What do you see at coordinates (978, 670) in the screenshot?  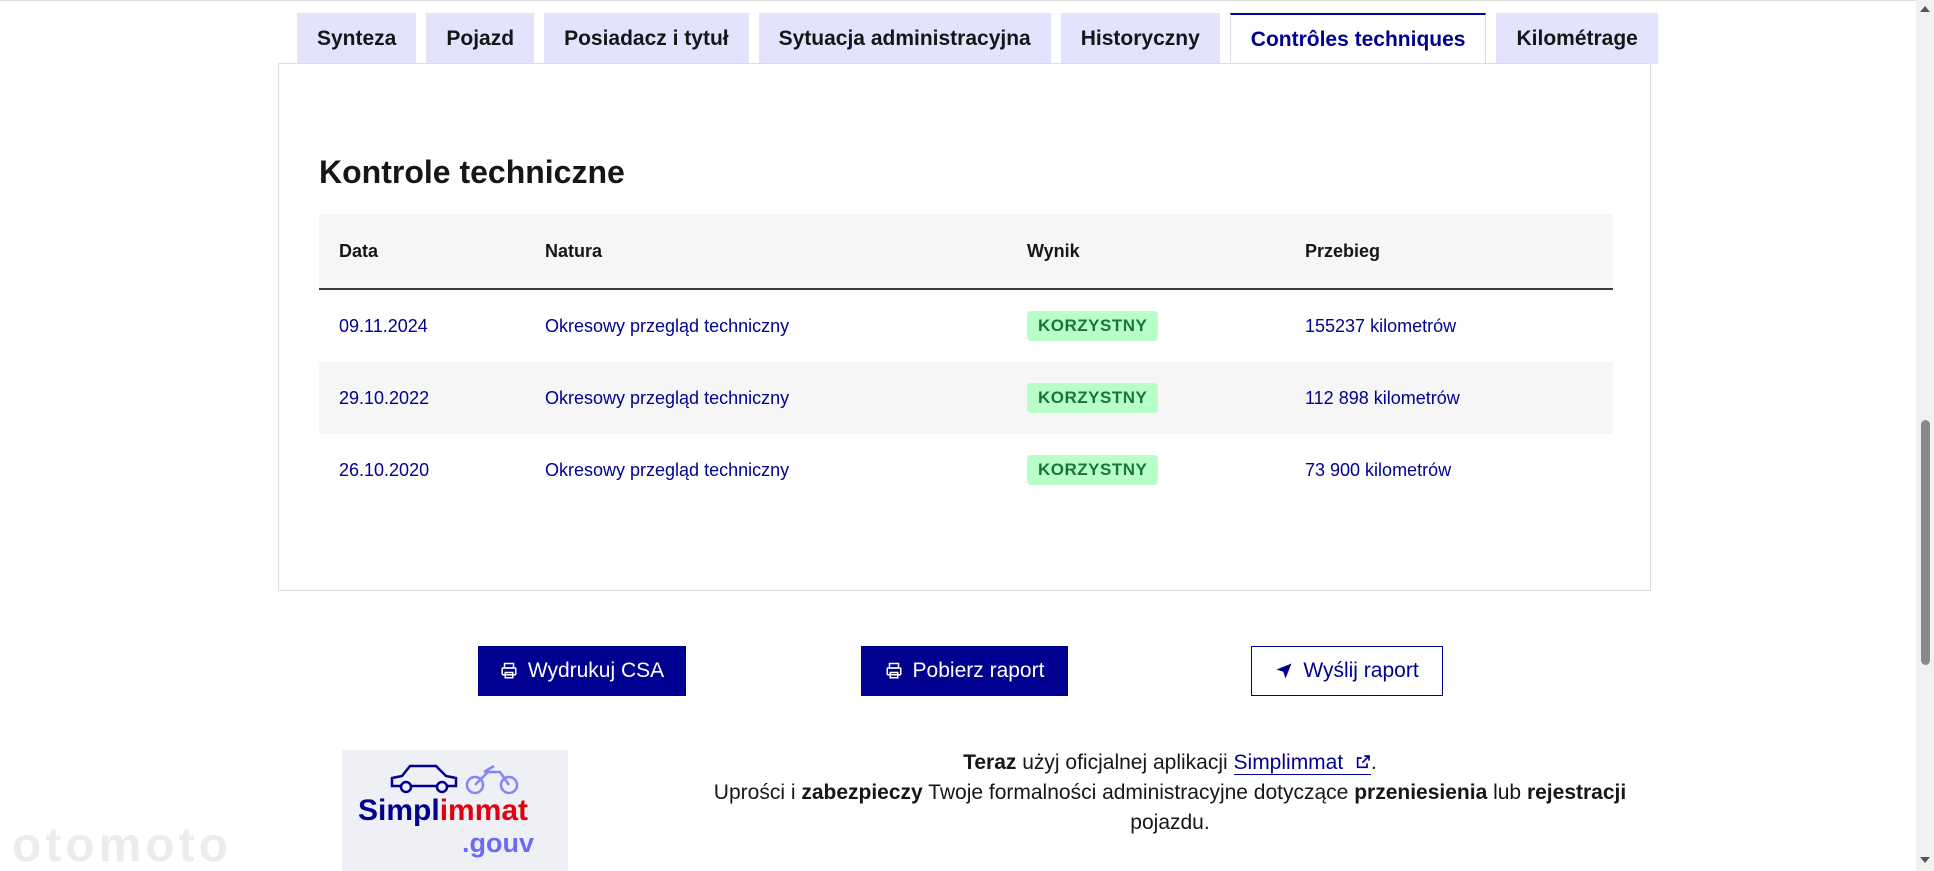 I see `download-report-label: Pobierz raport` at bounding box center [978, 670].